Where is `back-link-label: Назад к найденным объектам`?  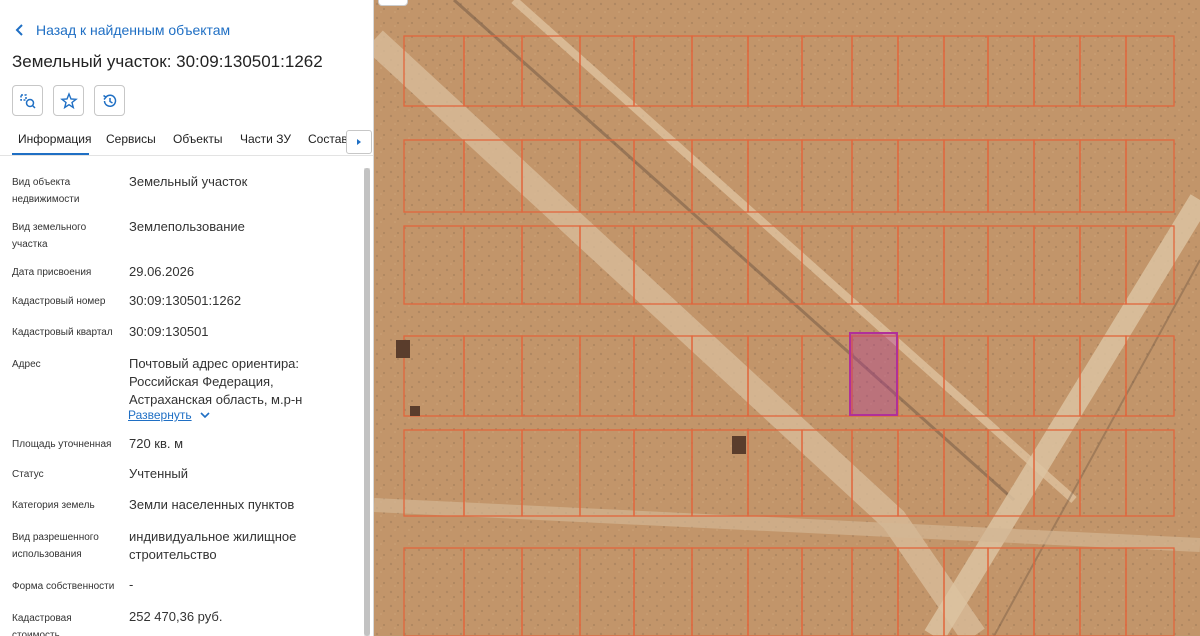 back-link-label: Назад к найденным объектам is located at coordinates (133, 30).